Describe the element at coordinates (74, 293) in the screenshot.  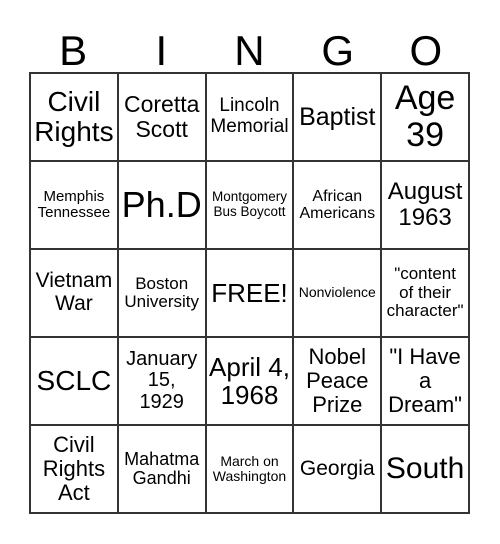
I see `bingo-cell: Vietnam War` at that location.